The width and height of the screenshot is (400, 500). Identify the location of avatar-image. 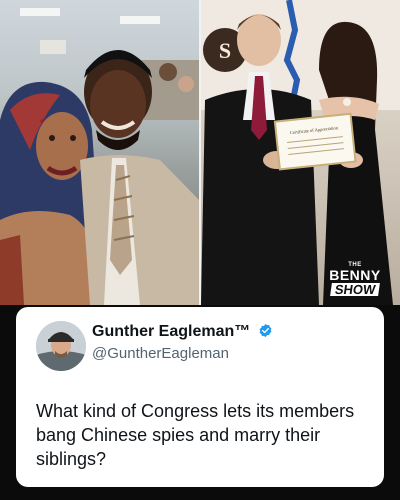
(61, 346).